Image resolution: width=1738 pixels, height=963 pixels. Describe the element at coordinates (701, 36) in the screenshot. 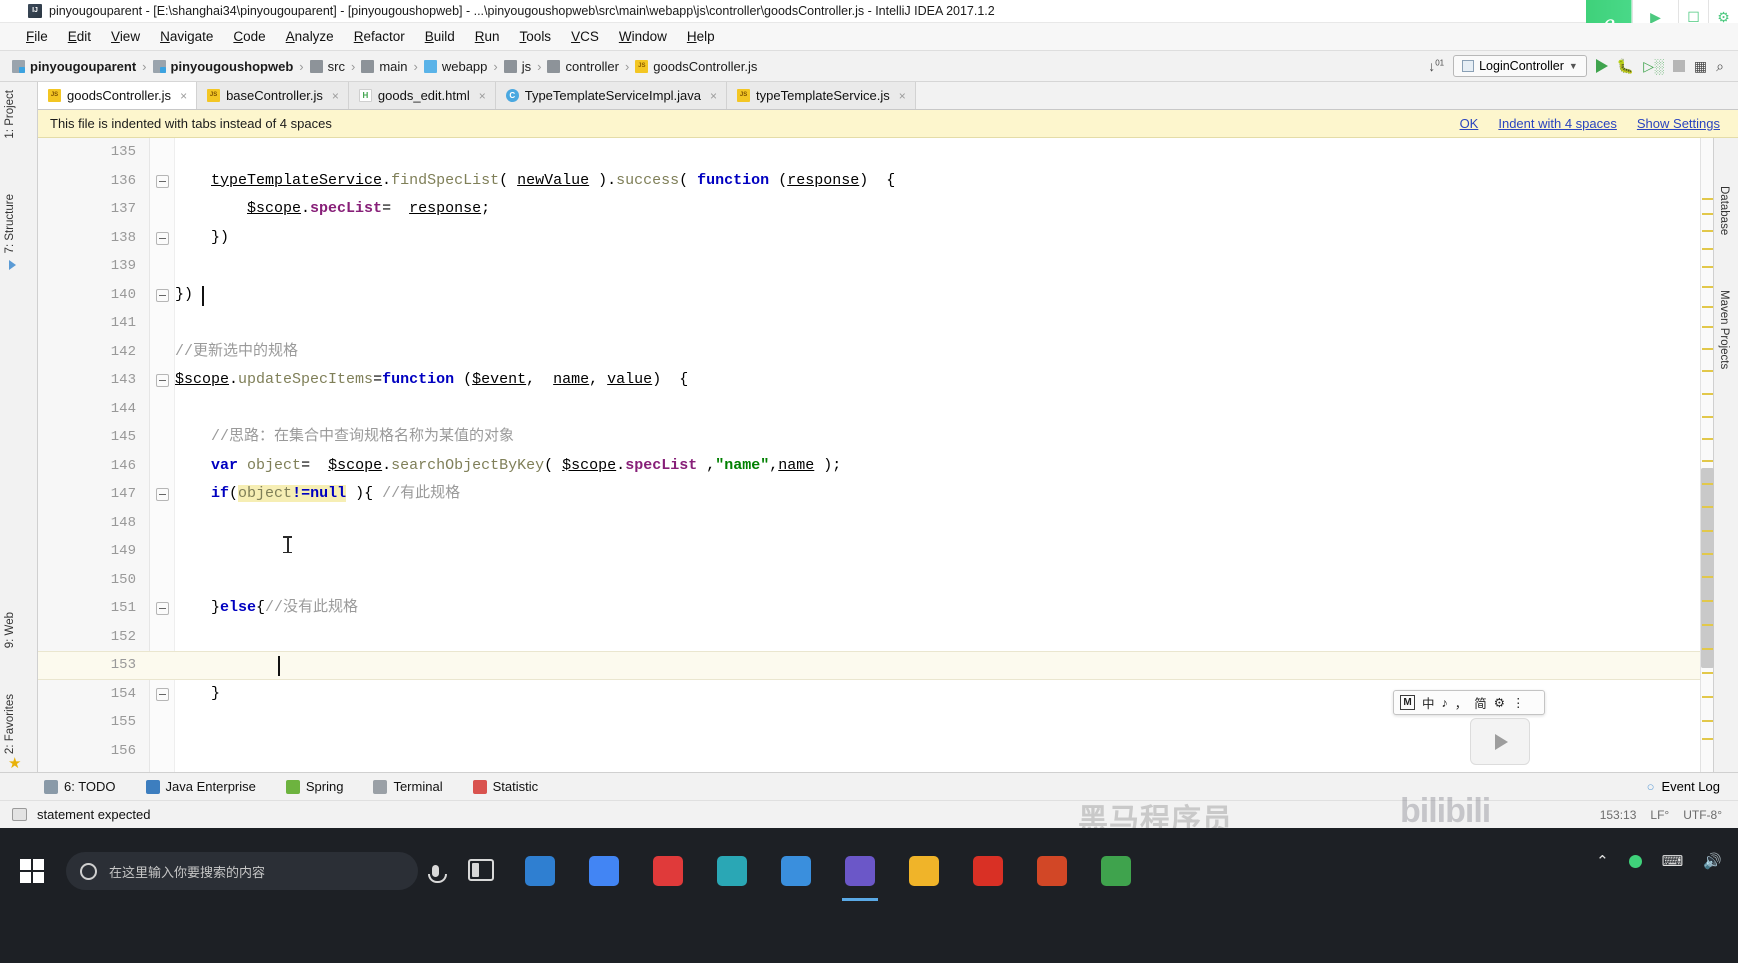

I see `menu-help: Help` at that location.